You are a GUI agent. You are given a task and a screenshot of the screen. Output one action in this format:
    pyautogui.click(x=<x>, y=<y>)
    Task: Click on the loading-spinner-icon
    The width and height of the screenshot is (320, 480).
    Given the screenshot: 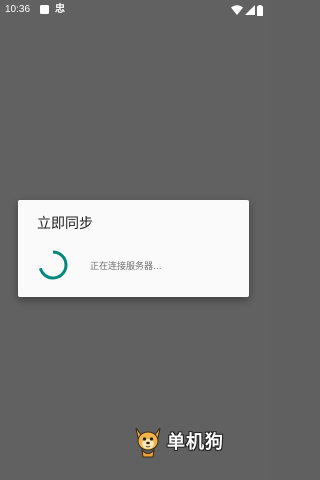 What is the action you would take?
    pyautogui.click(x=53, y=265)
    